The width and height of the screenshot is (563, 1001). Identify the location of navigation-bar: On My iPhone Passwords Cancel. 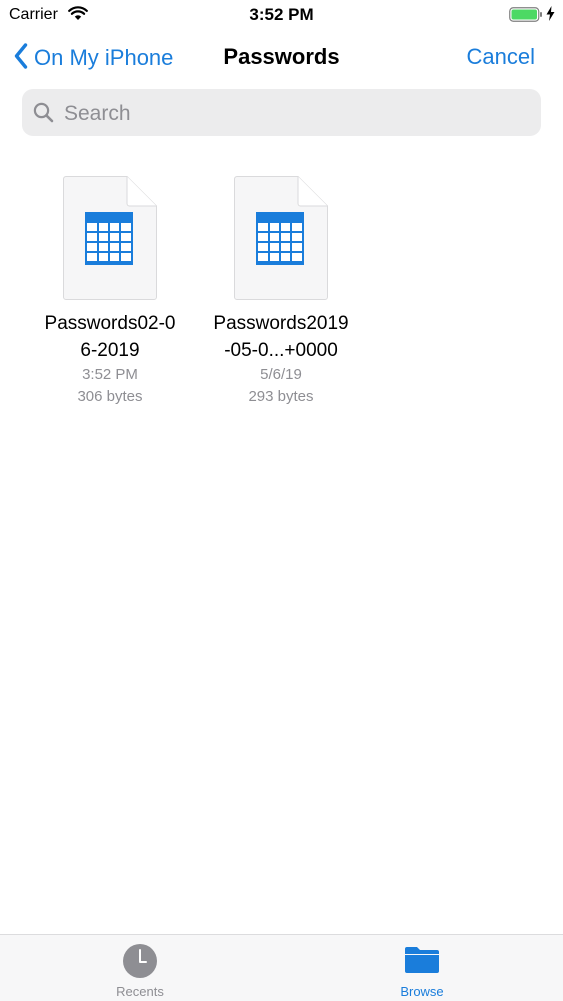
(281, 58).